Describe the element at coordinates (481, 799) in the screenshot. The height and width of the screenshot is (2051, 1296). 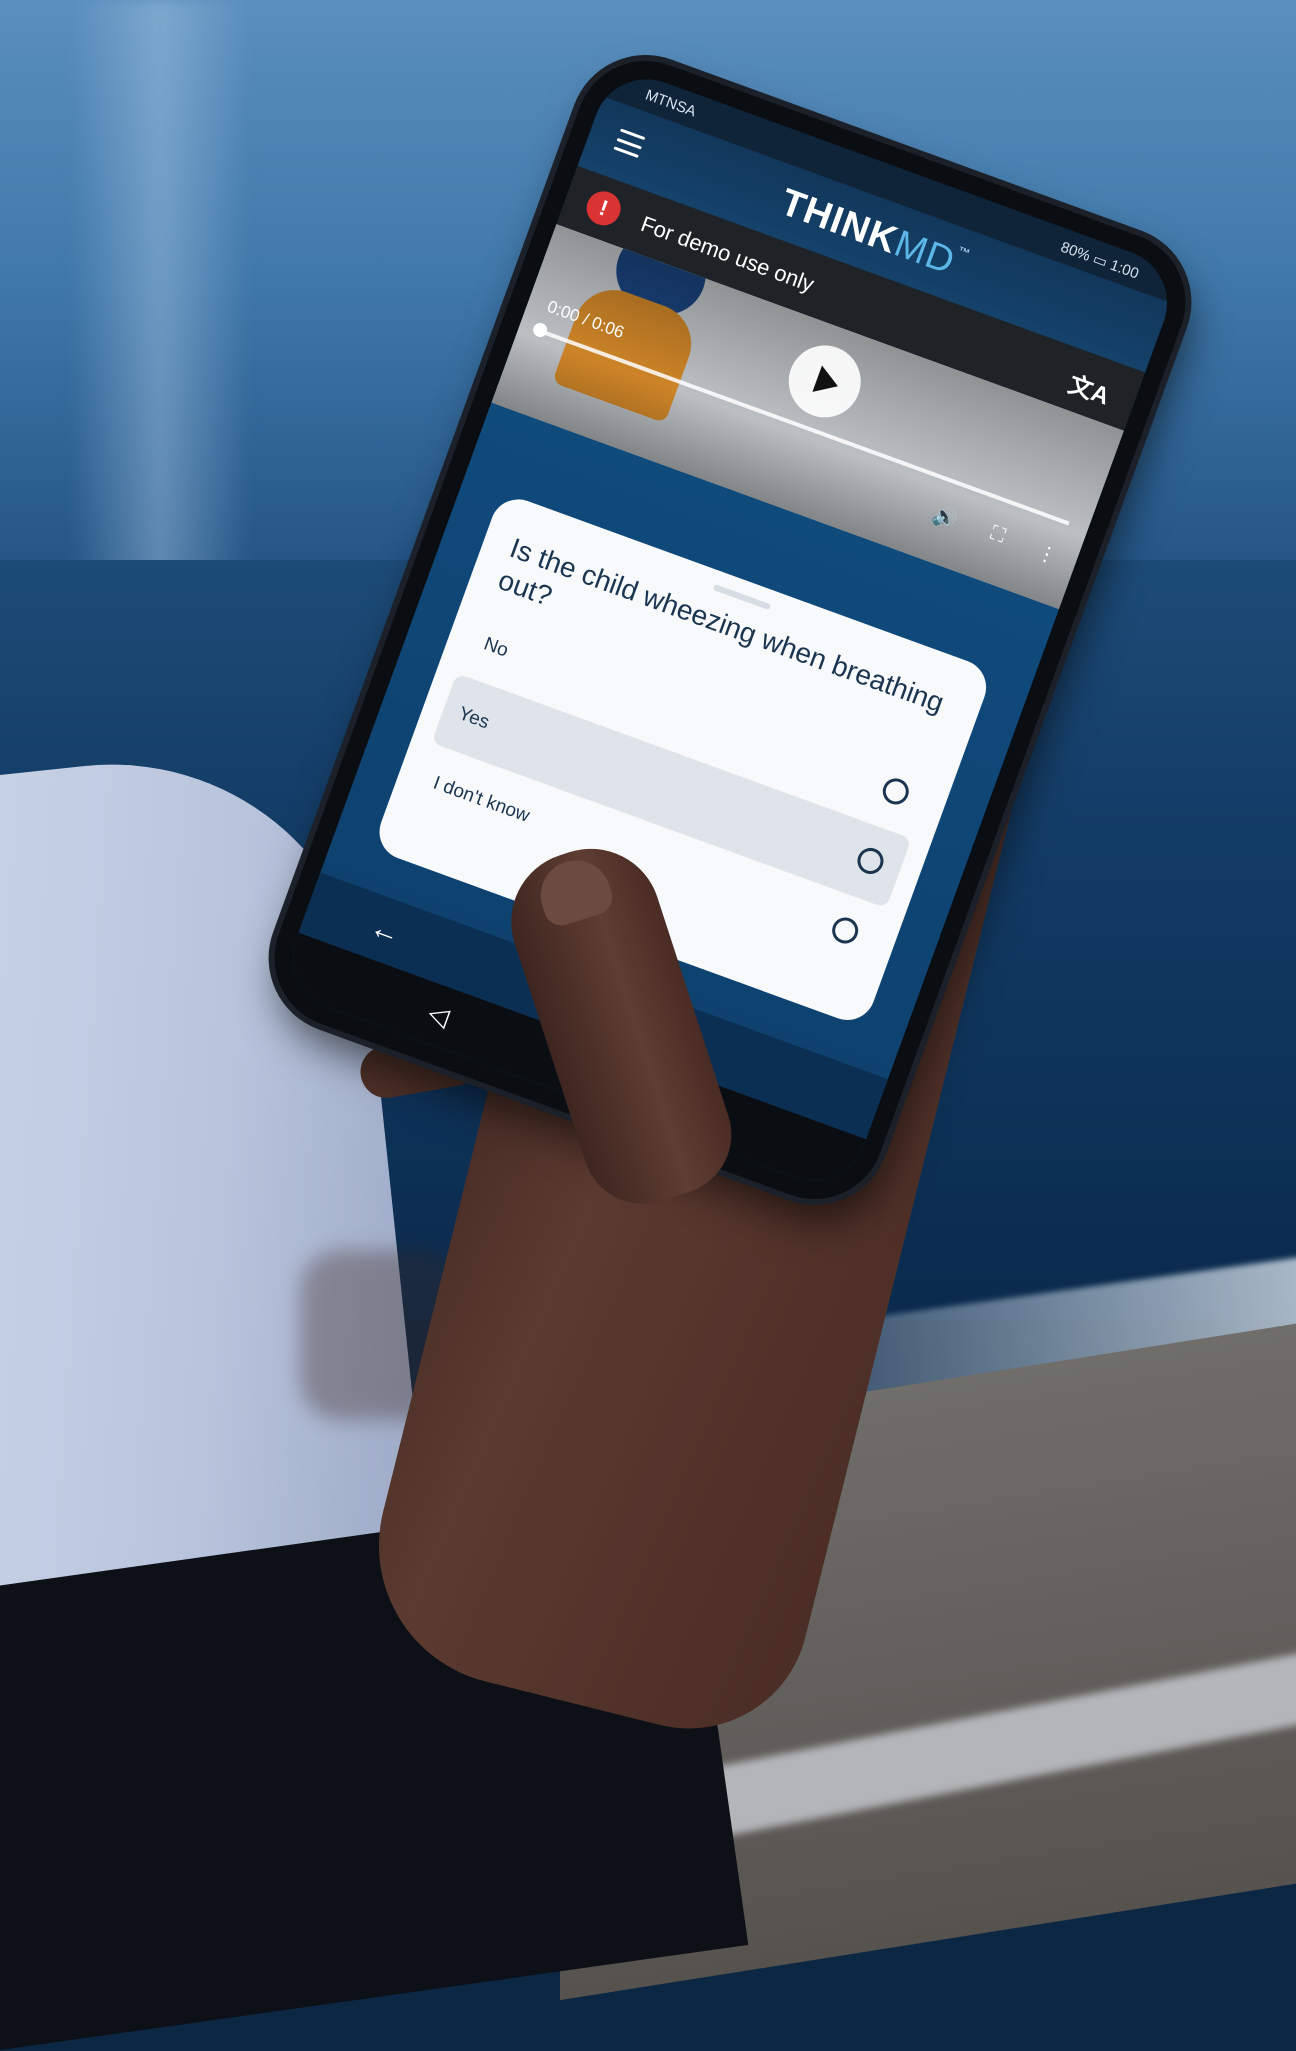
I see `option-label: I don't know` at that location.